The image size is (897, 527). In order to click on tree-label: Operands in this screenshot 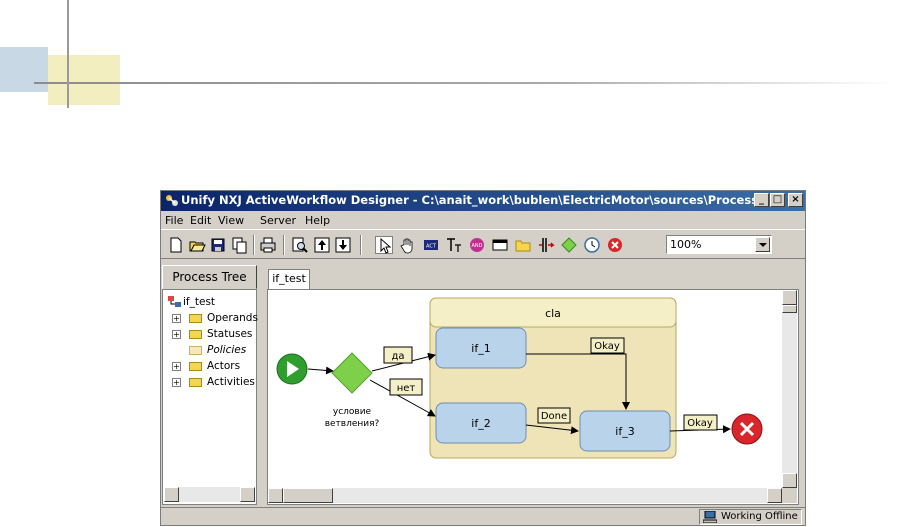, I will do `click(232, 318)`.